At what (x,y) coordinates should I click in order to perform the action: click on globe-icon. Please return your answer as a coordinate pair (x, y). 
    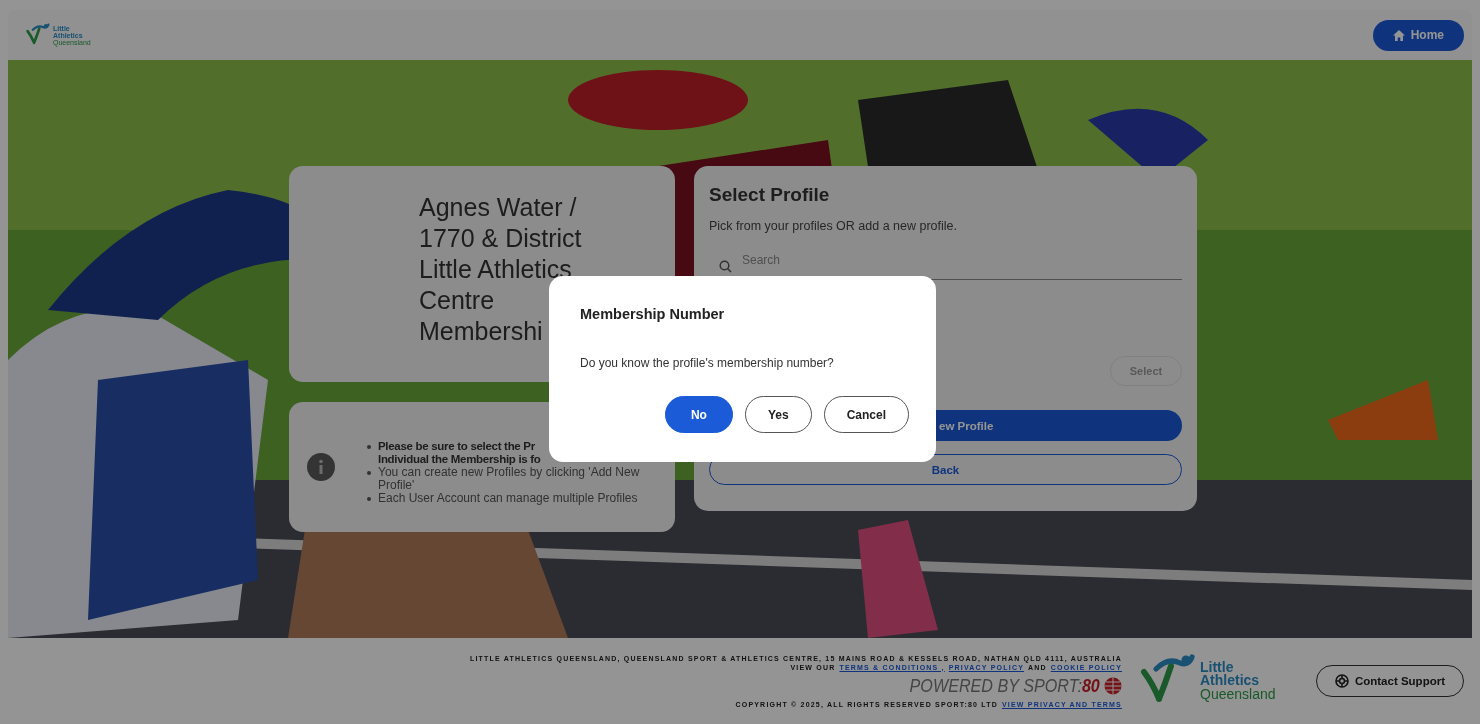
    Looking at the image, I should click on (1113, 685).